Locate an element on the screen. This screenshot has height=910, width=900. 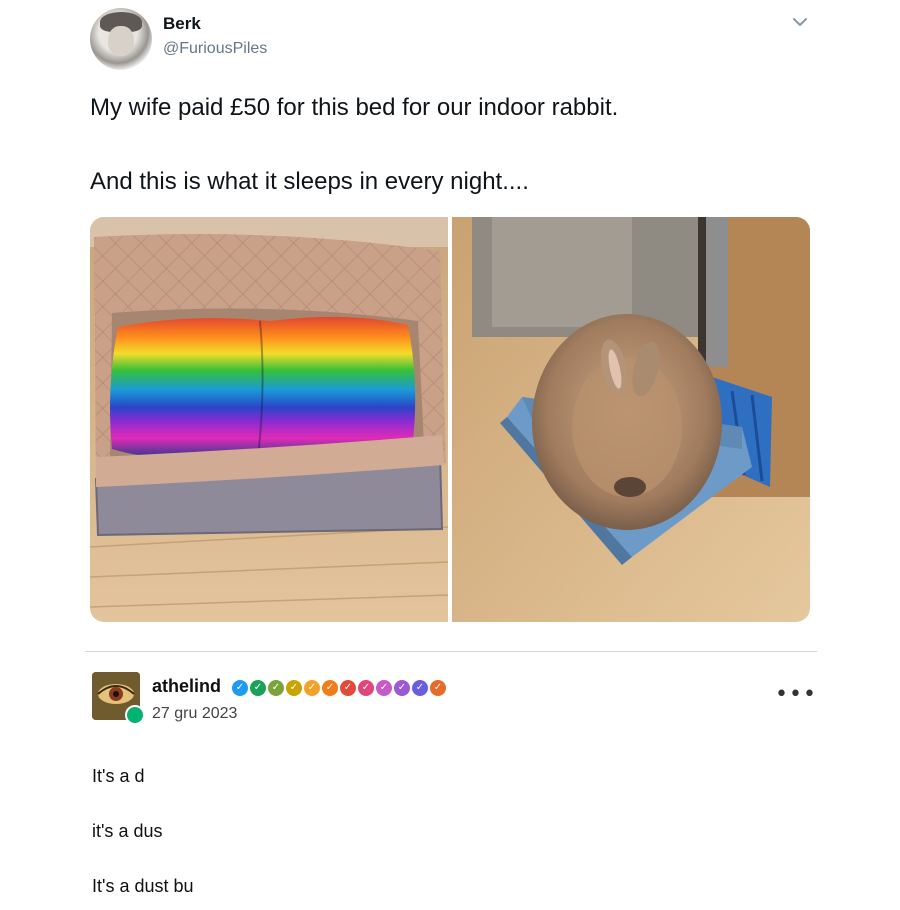
replier-username: athelind is located at coordinates (186, 686).